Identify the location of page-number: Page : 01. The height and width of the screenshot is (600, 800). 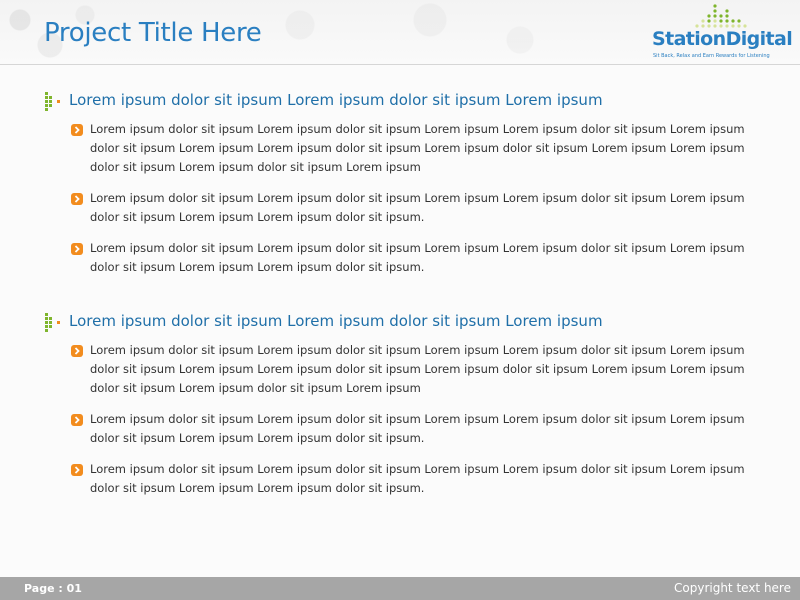
(53, 588).